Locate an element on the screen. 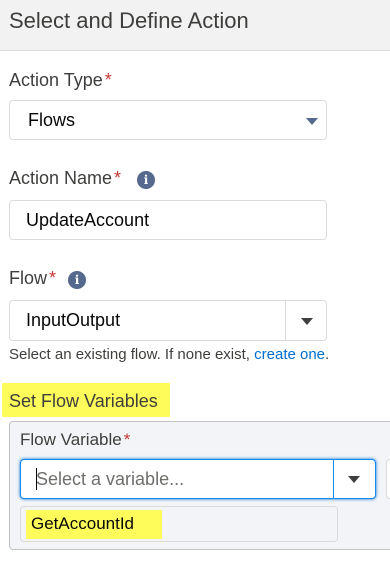 Image resolution: width=390 pixels, height=564 pixels. flow-variable-label: Flow Variable * is located at coordinates (75, 439).